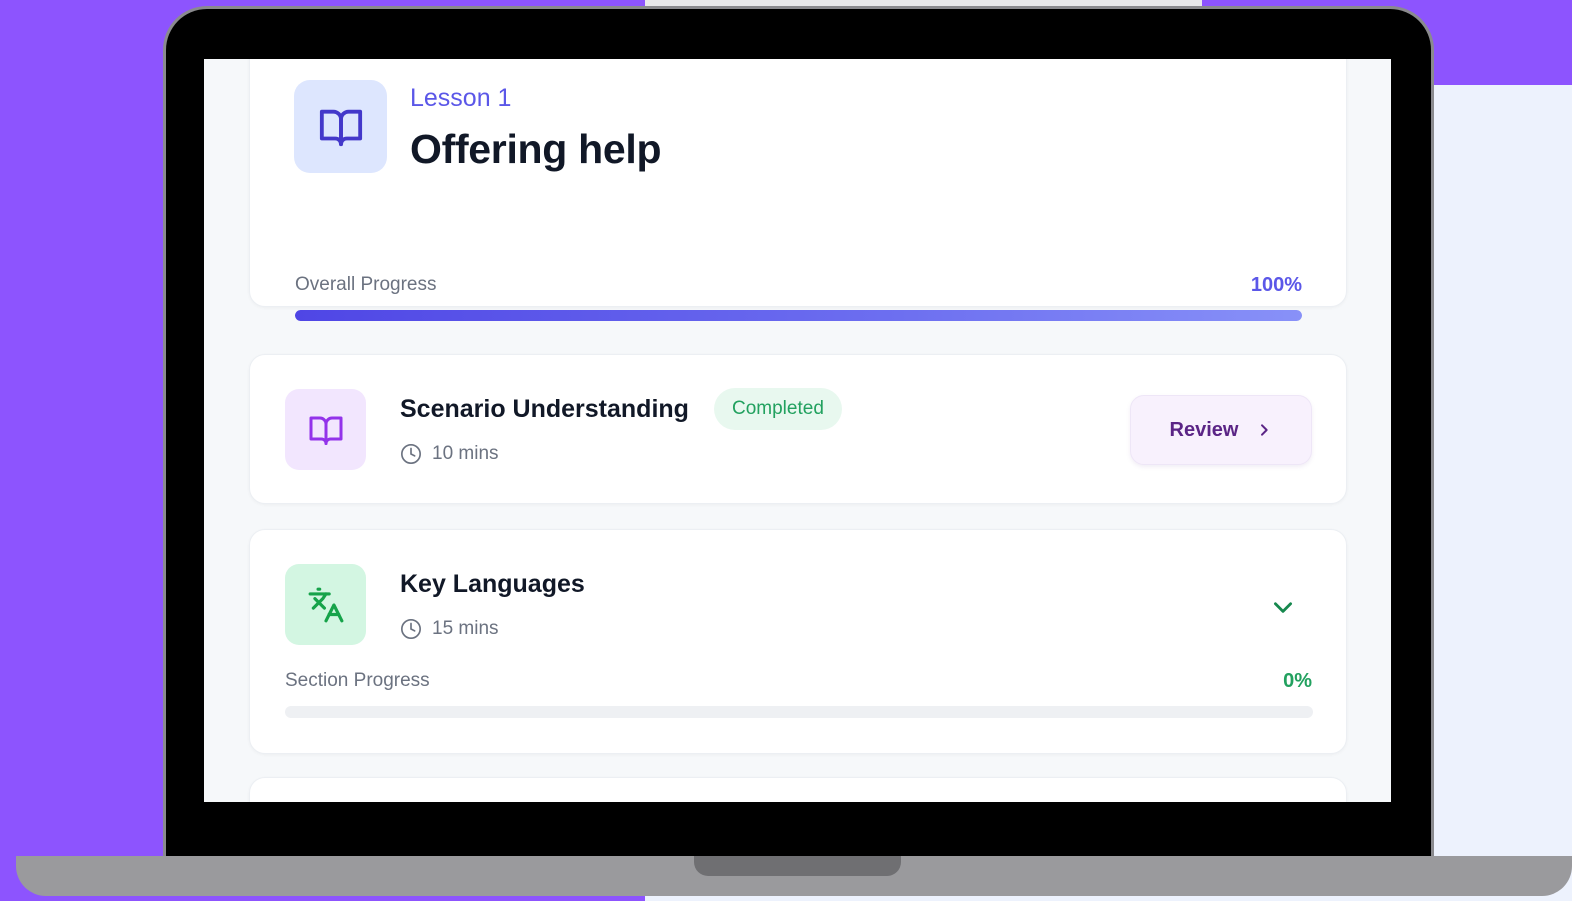 Image resolution: width=1572 pixels, height=901 pixels. What do you see at coordinates (536, 149) in the screenshot?
I see `page-title: Offering help` at bounding box center [536, 149].